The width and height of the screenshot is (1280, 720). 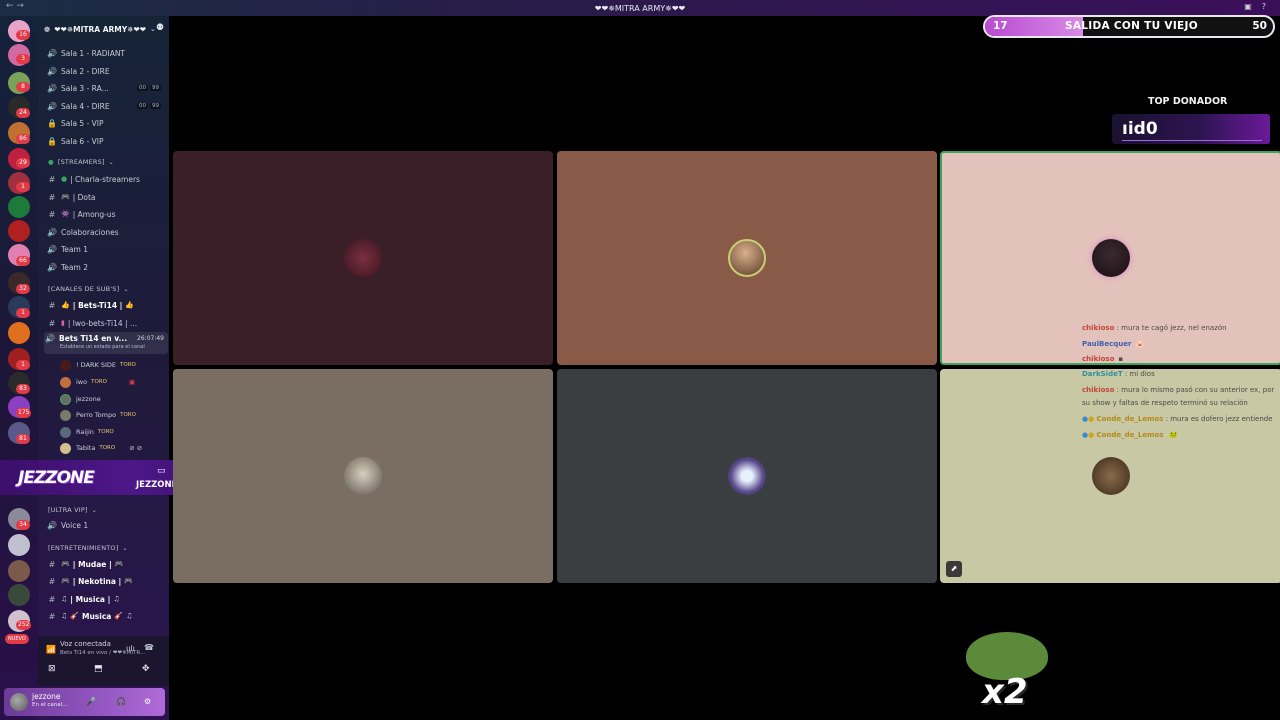 What do you see at coordinates (84, 289) in the screenshot?
I see `category-label: [CANALES DE SUB'S]` at bounding box center [84, 289].